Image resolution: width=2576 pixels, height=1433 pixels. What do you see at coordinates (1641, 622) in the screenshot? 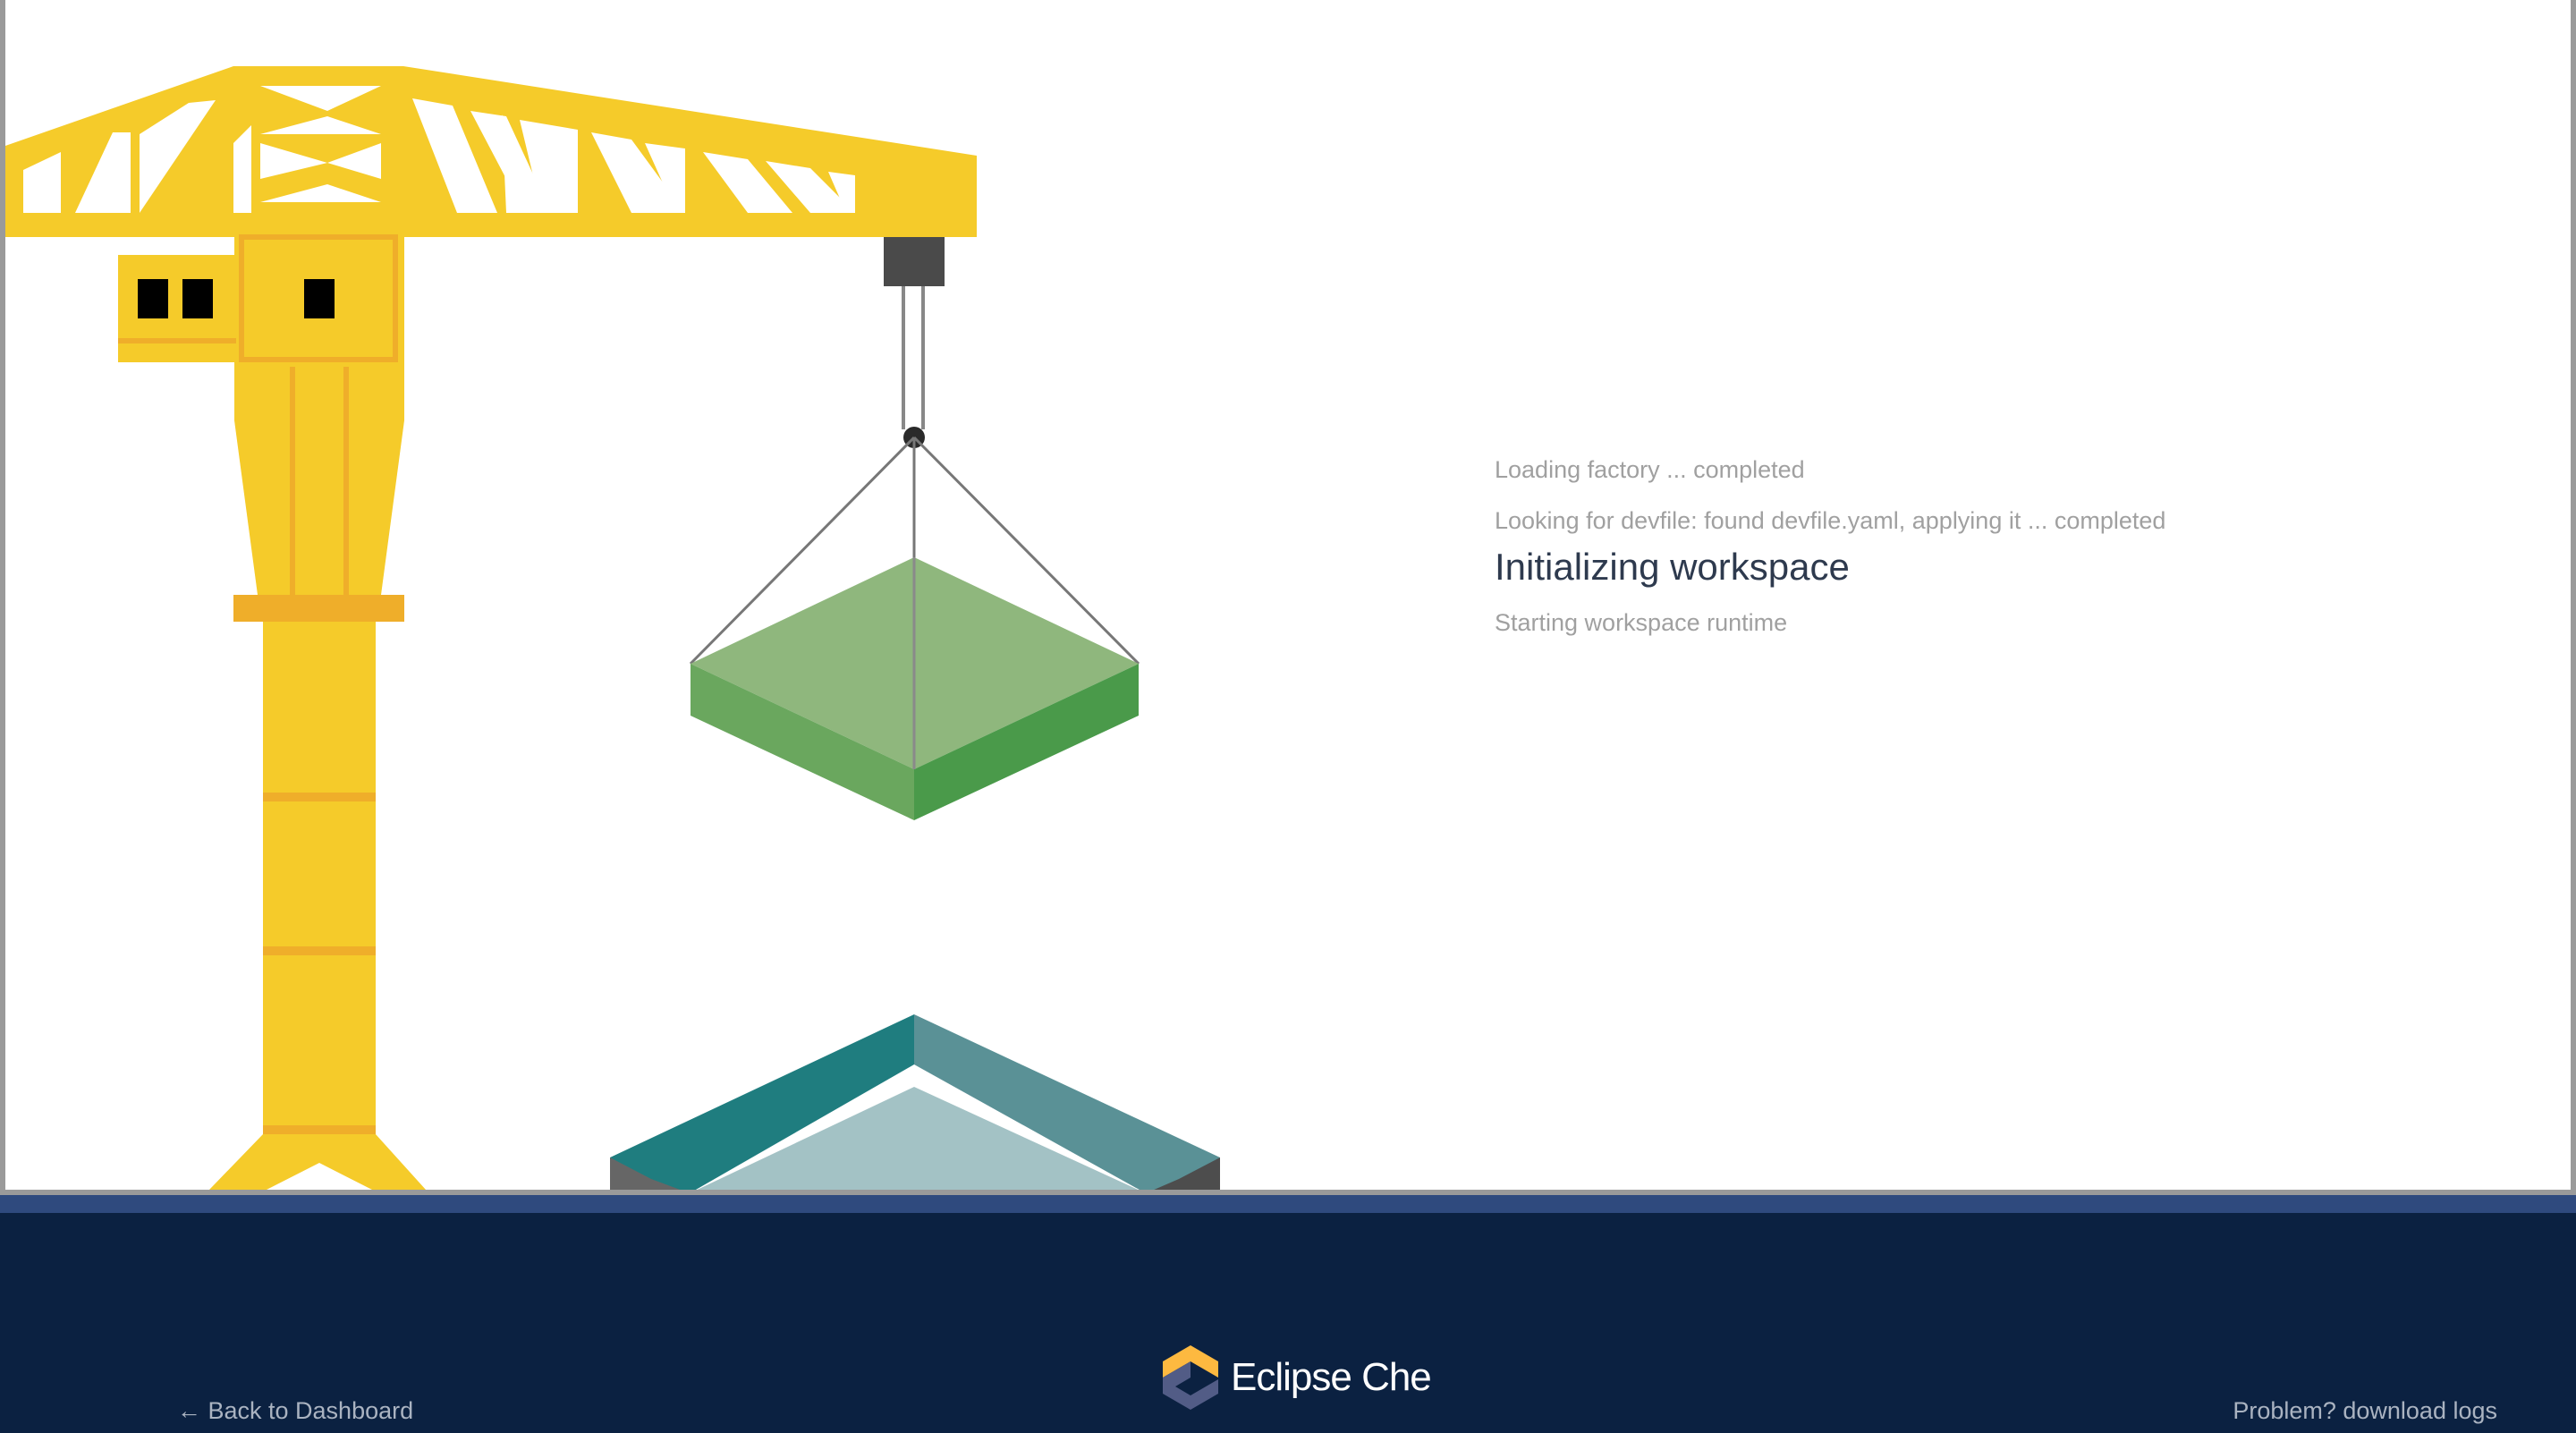
I see `progress-step-runtime: Starting workspace runtime` at bounding box center [1641, 622].